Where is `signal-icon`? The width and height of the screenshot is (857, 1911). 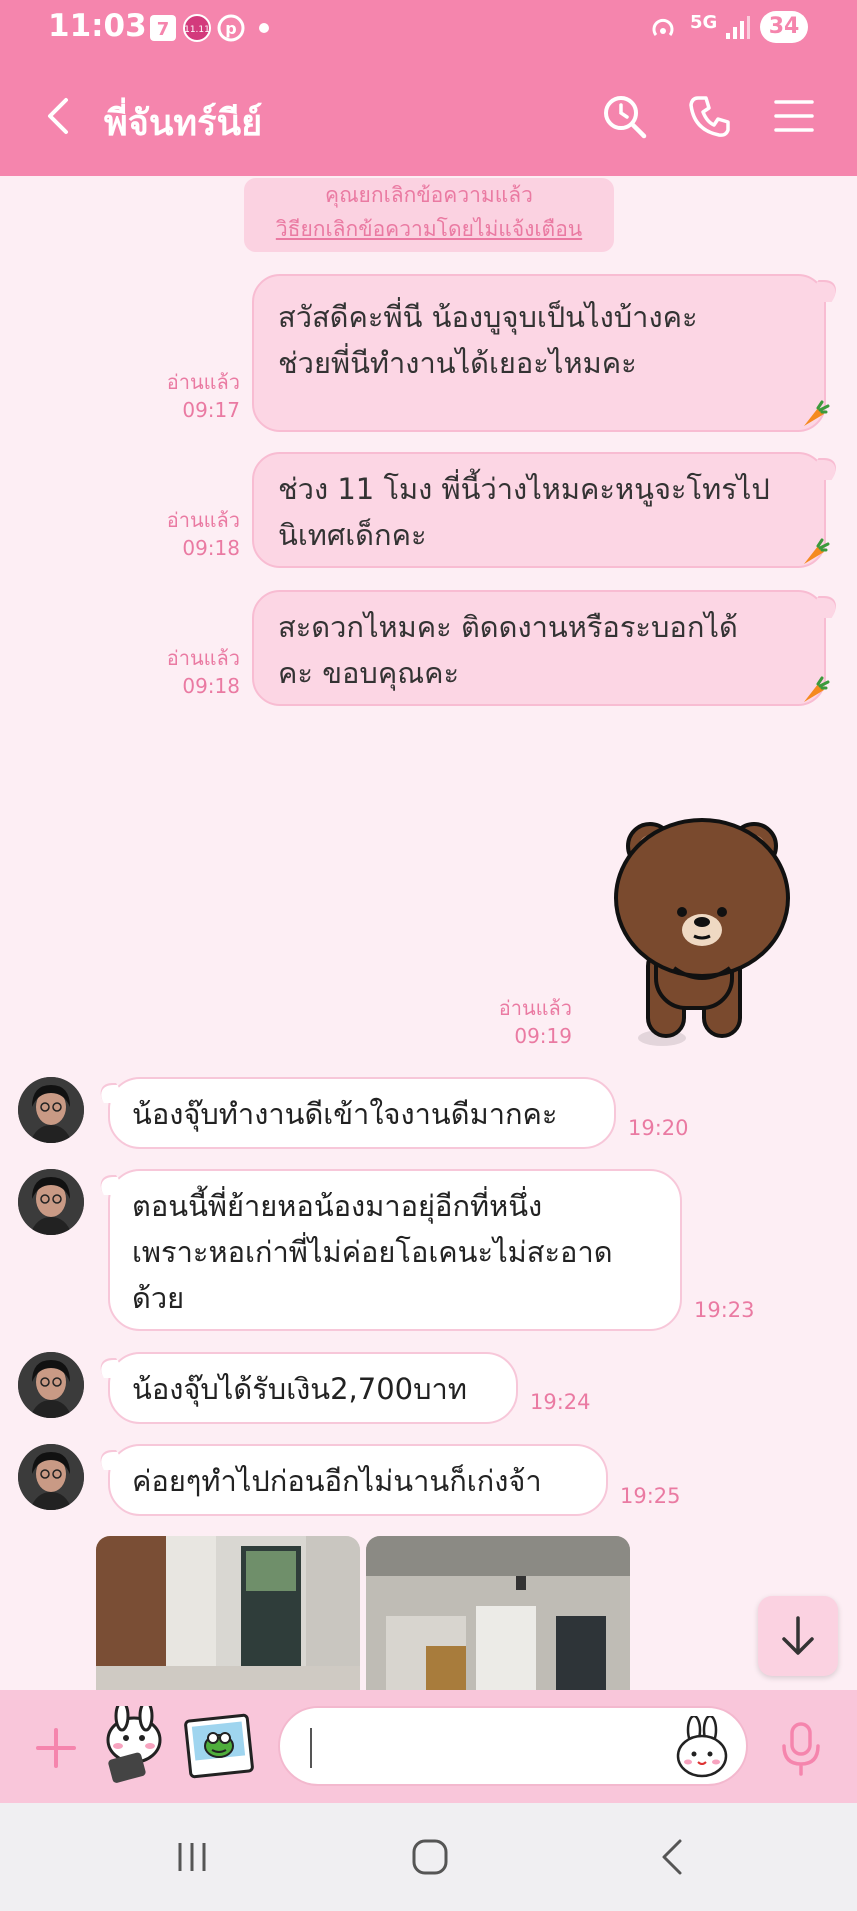 signal-icon is located at coordinates (738, 27).